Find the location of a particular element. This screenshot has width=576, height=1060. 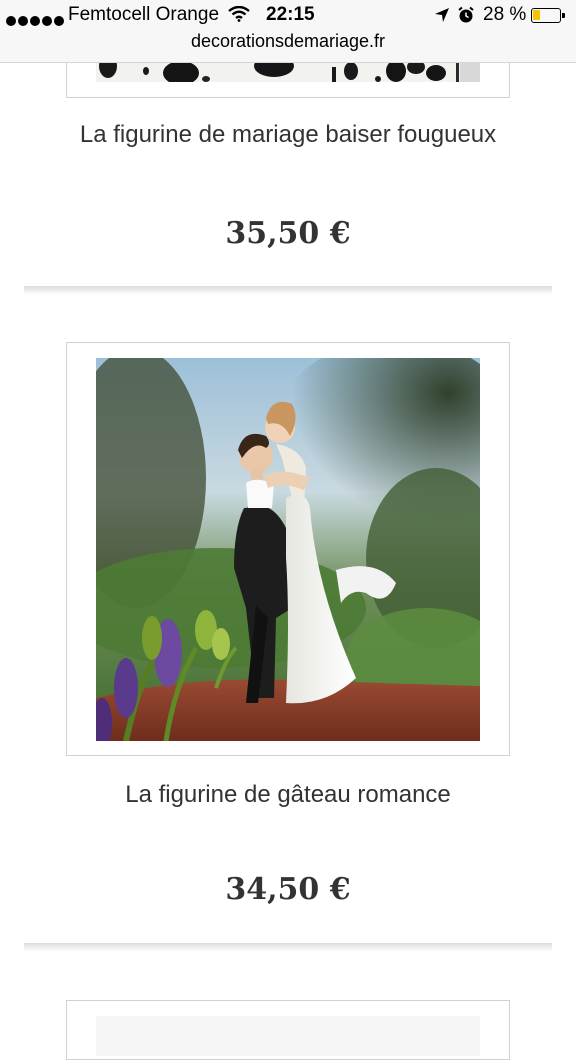

location-arrow-icon is located at coordinates (442, 18).